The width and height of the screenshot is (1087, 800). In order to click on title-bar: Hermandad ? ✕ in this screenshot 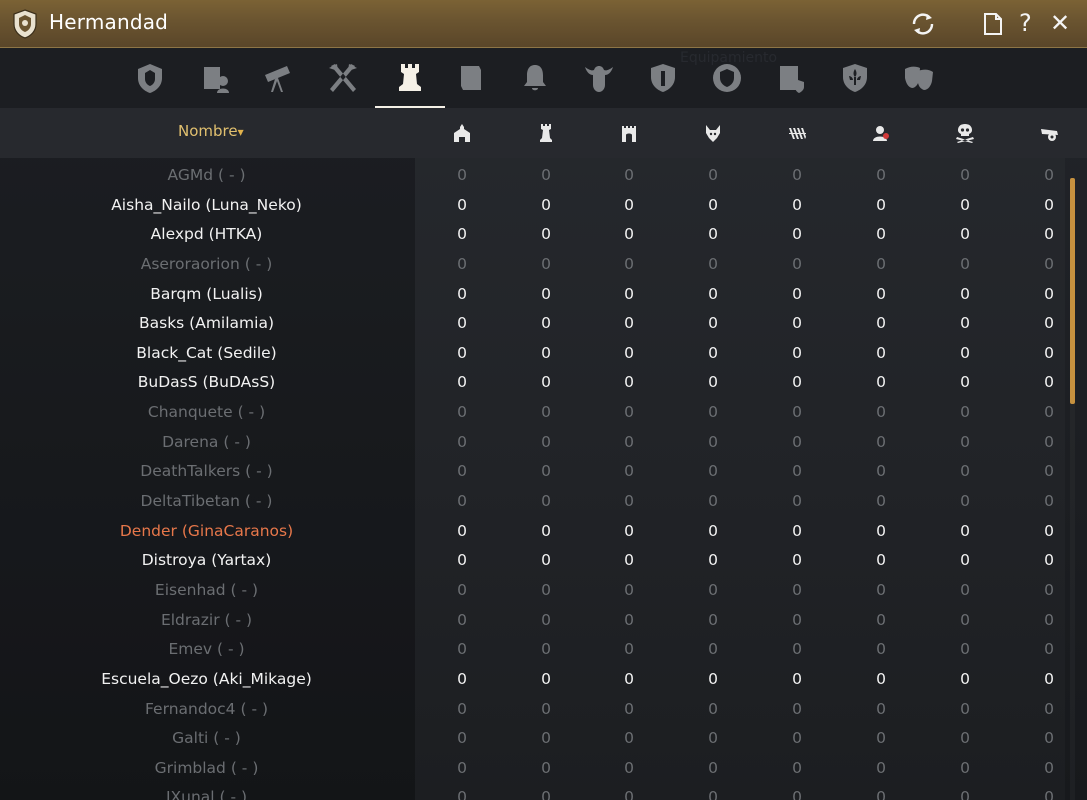, I will do `click(543, 24)`.